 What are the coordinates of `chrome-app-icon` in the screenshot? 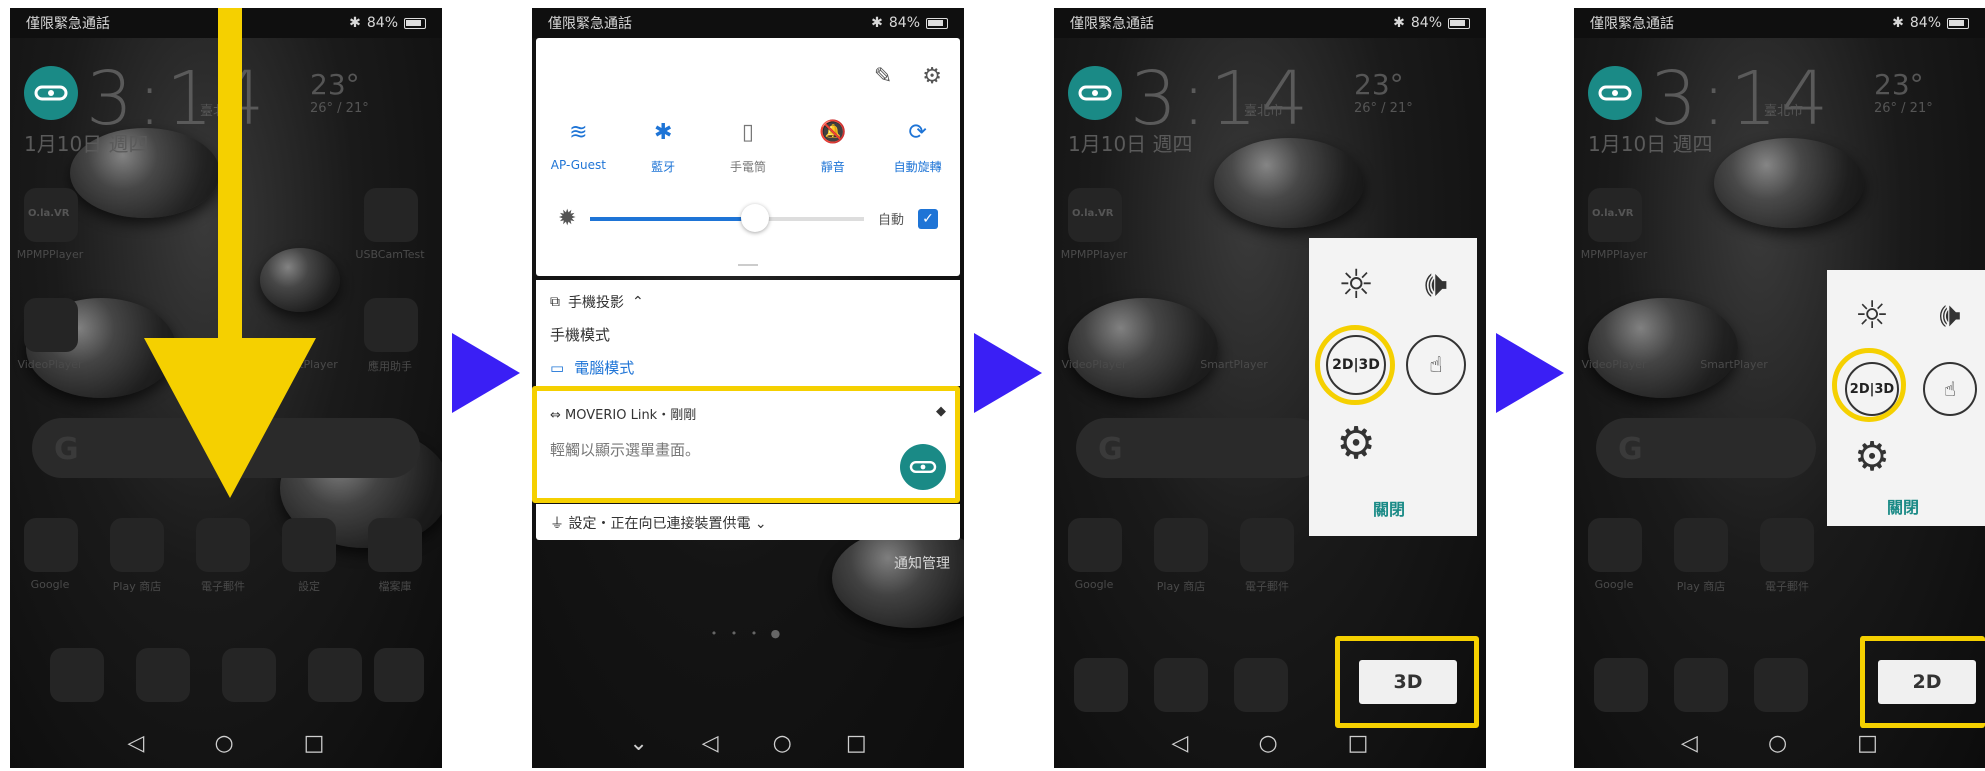 It's located at (335, 675).